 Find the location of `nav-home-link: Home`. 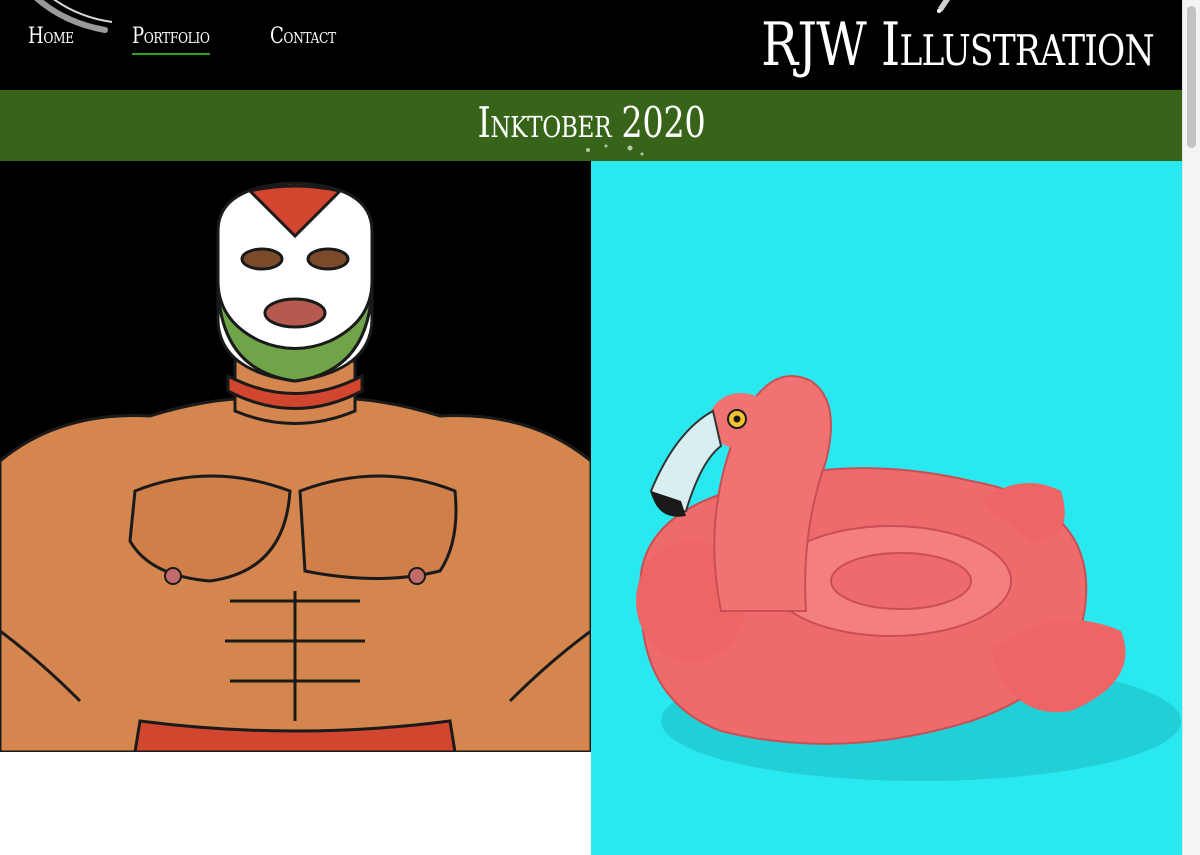

nav-home-link: Home is located at coordinates (51, 38).